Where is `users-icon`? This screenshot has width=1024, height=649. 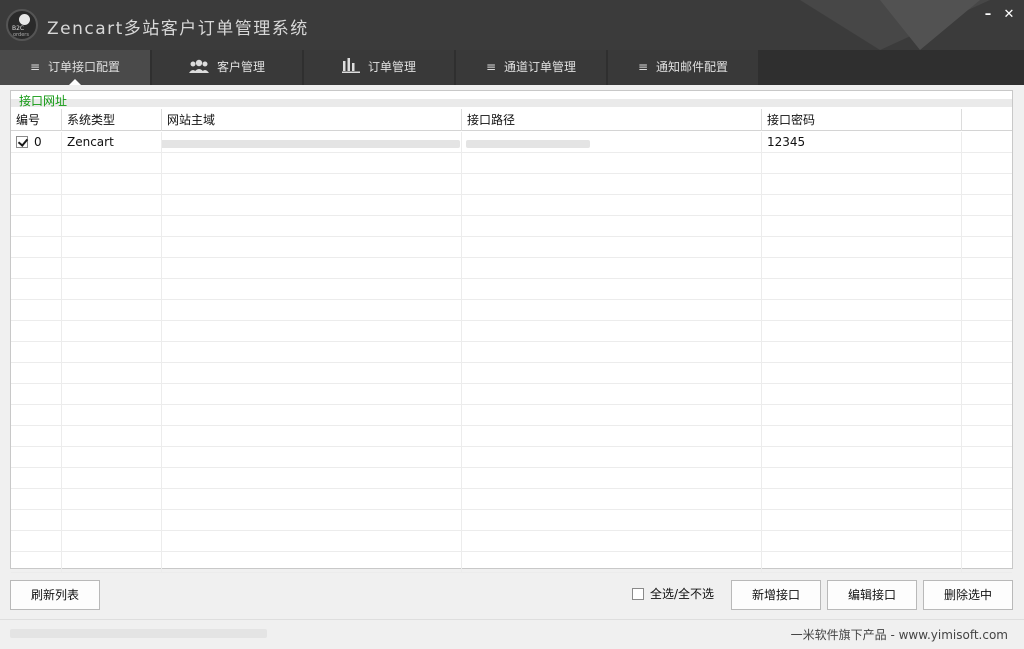 users-icon is located at coordinates (198, 67).